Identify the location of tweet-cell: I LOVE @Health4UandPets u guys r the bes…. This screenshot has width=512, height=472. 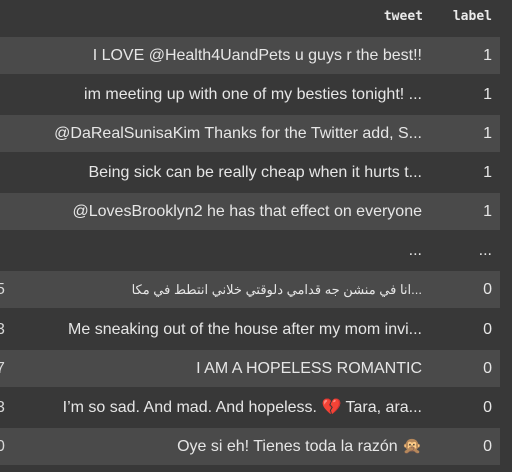
(257, 55).